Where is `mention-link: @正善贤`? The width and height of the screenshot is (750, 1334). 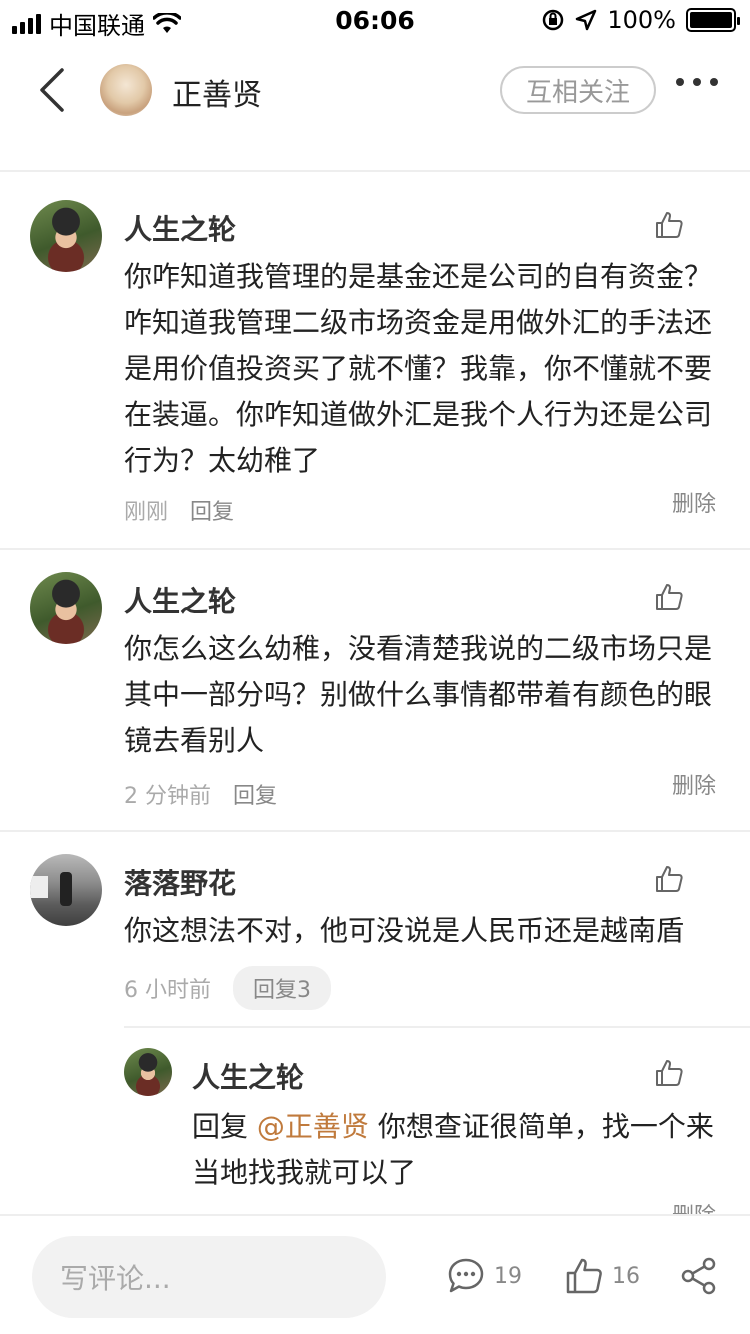
mention-link: @正善贤 is located at coordinates (313, 1126).